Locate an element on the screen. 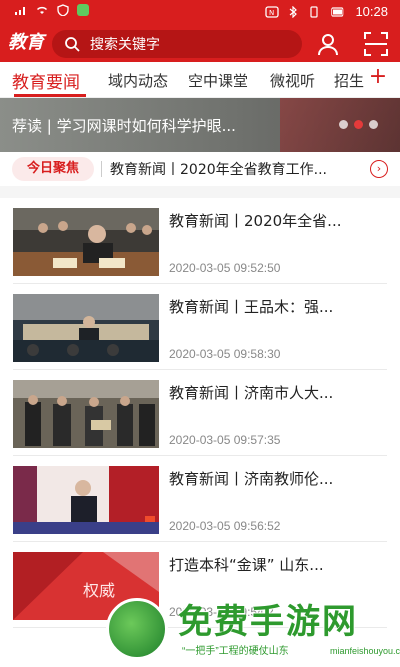 The width and height of the screenshot is (400, 667). carousel-dots is located at coordinates (358, 124).